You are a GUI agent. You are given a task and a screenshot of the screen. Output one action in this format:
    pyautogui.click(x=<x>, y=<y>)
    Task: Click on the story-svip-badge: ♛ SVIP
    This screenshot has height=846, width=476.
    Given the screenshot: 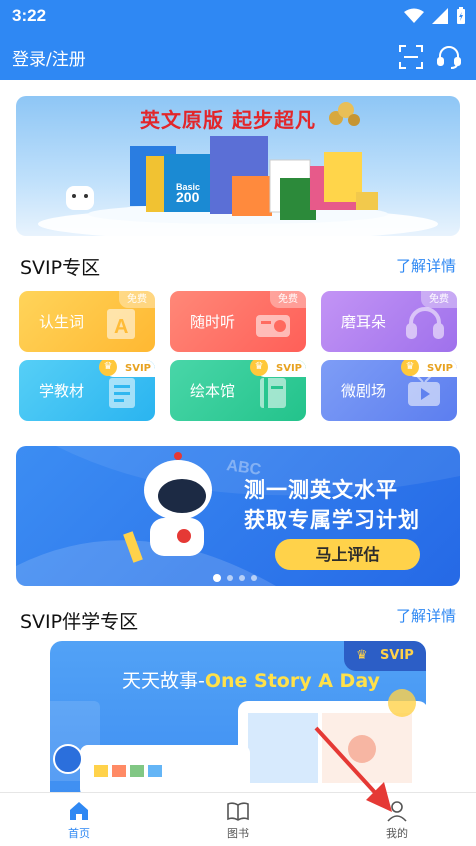 What is the action you would take?
    pyautogui.click(x=385, y=656)
    